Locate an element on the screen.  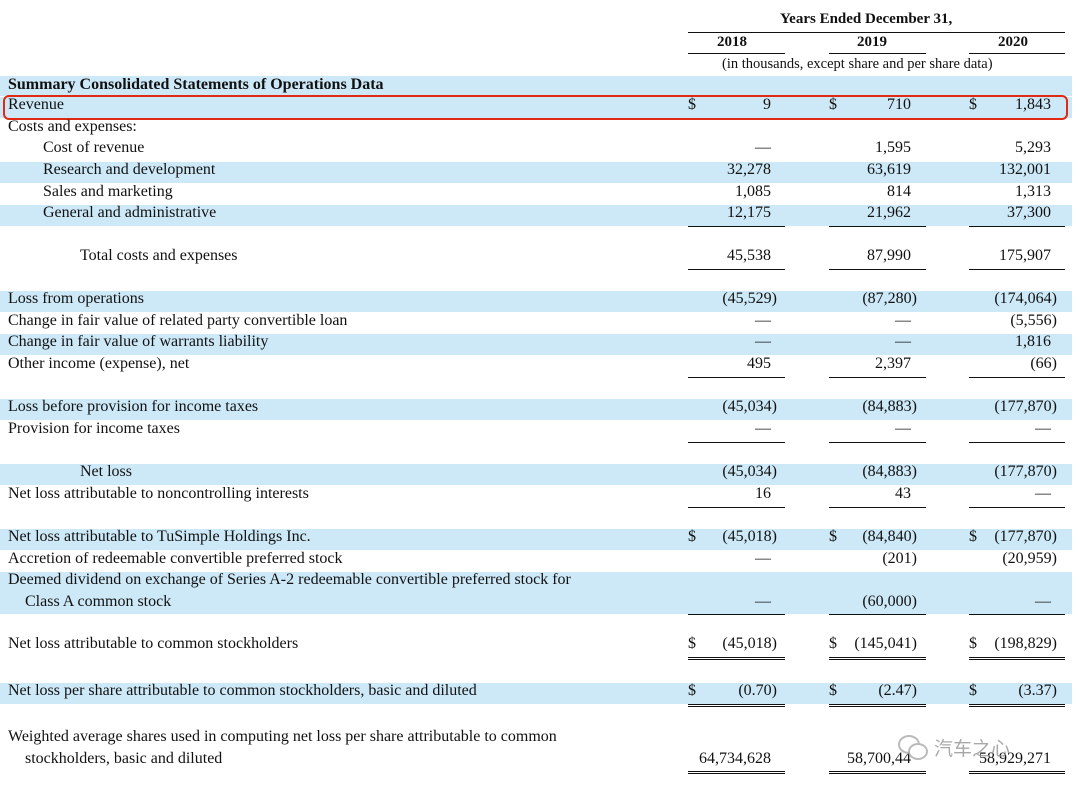
value-cell-2020: 5,293 is located at coordinates (1033, 147).